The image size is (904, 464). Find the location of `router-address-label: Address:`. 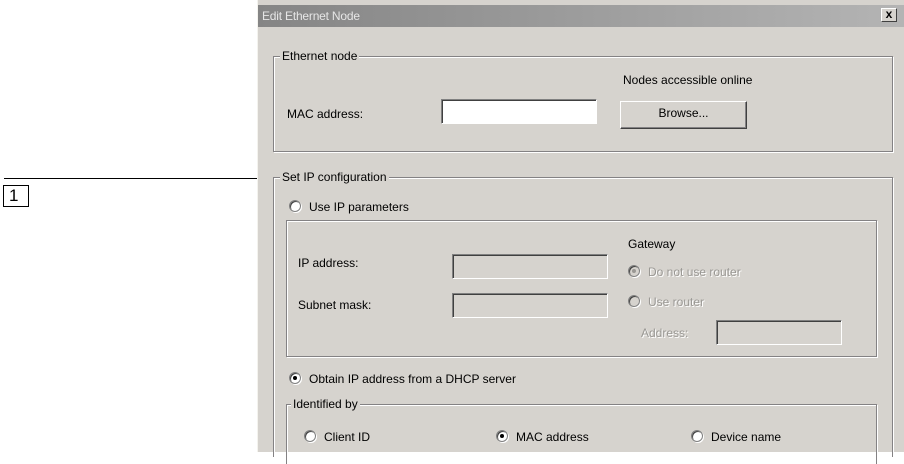

router-address-label: Address: is located at coordinates (665, 333).